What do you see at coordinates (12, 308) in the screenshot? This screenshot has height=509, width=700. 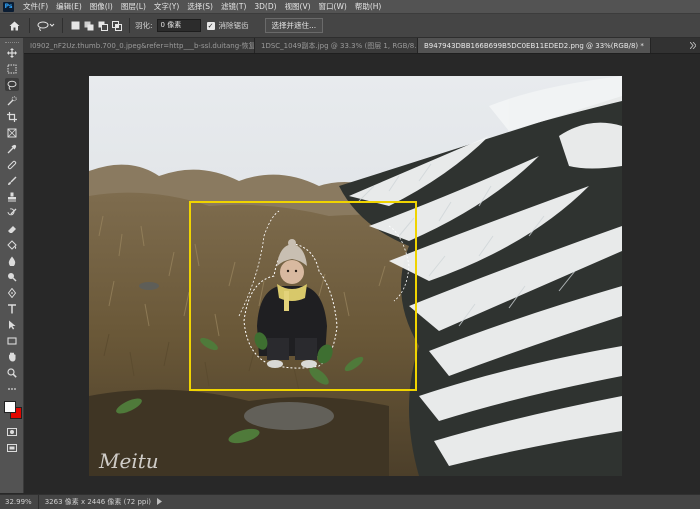 I see `type-icon` at bounding box center [12, 308].